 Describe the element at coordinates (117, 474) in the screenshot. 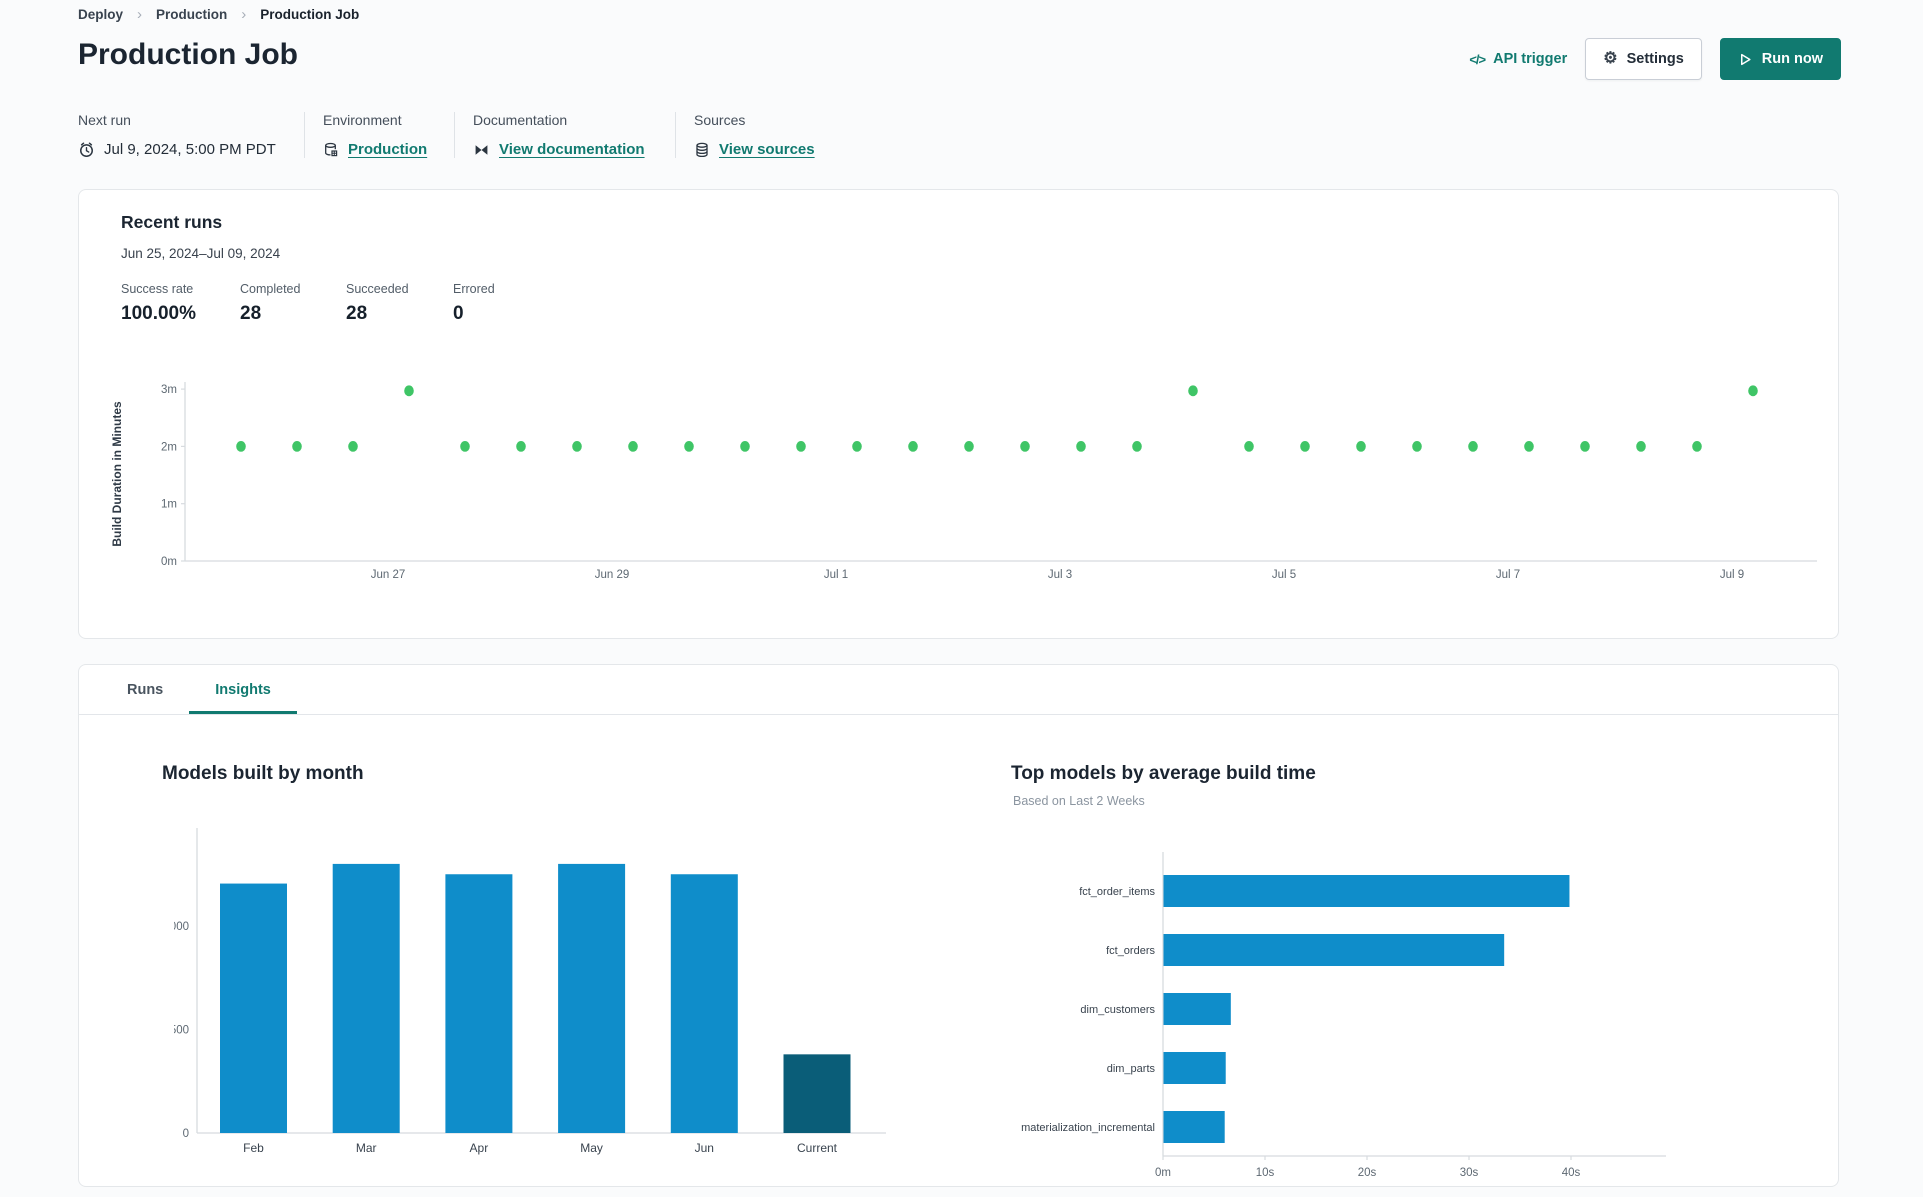

I see `svg-text: Build Duration in Minutes` at that location.